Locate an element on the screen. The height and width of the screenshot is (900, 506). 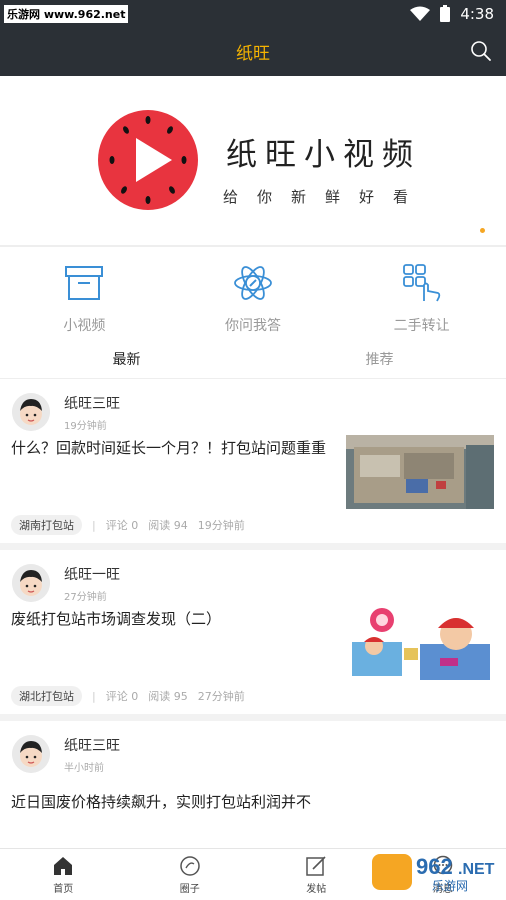
post-timestamp: 27分钟前 is located at coordinates (221, 696).